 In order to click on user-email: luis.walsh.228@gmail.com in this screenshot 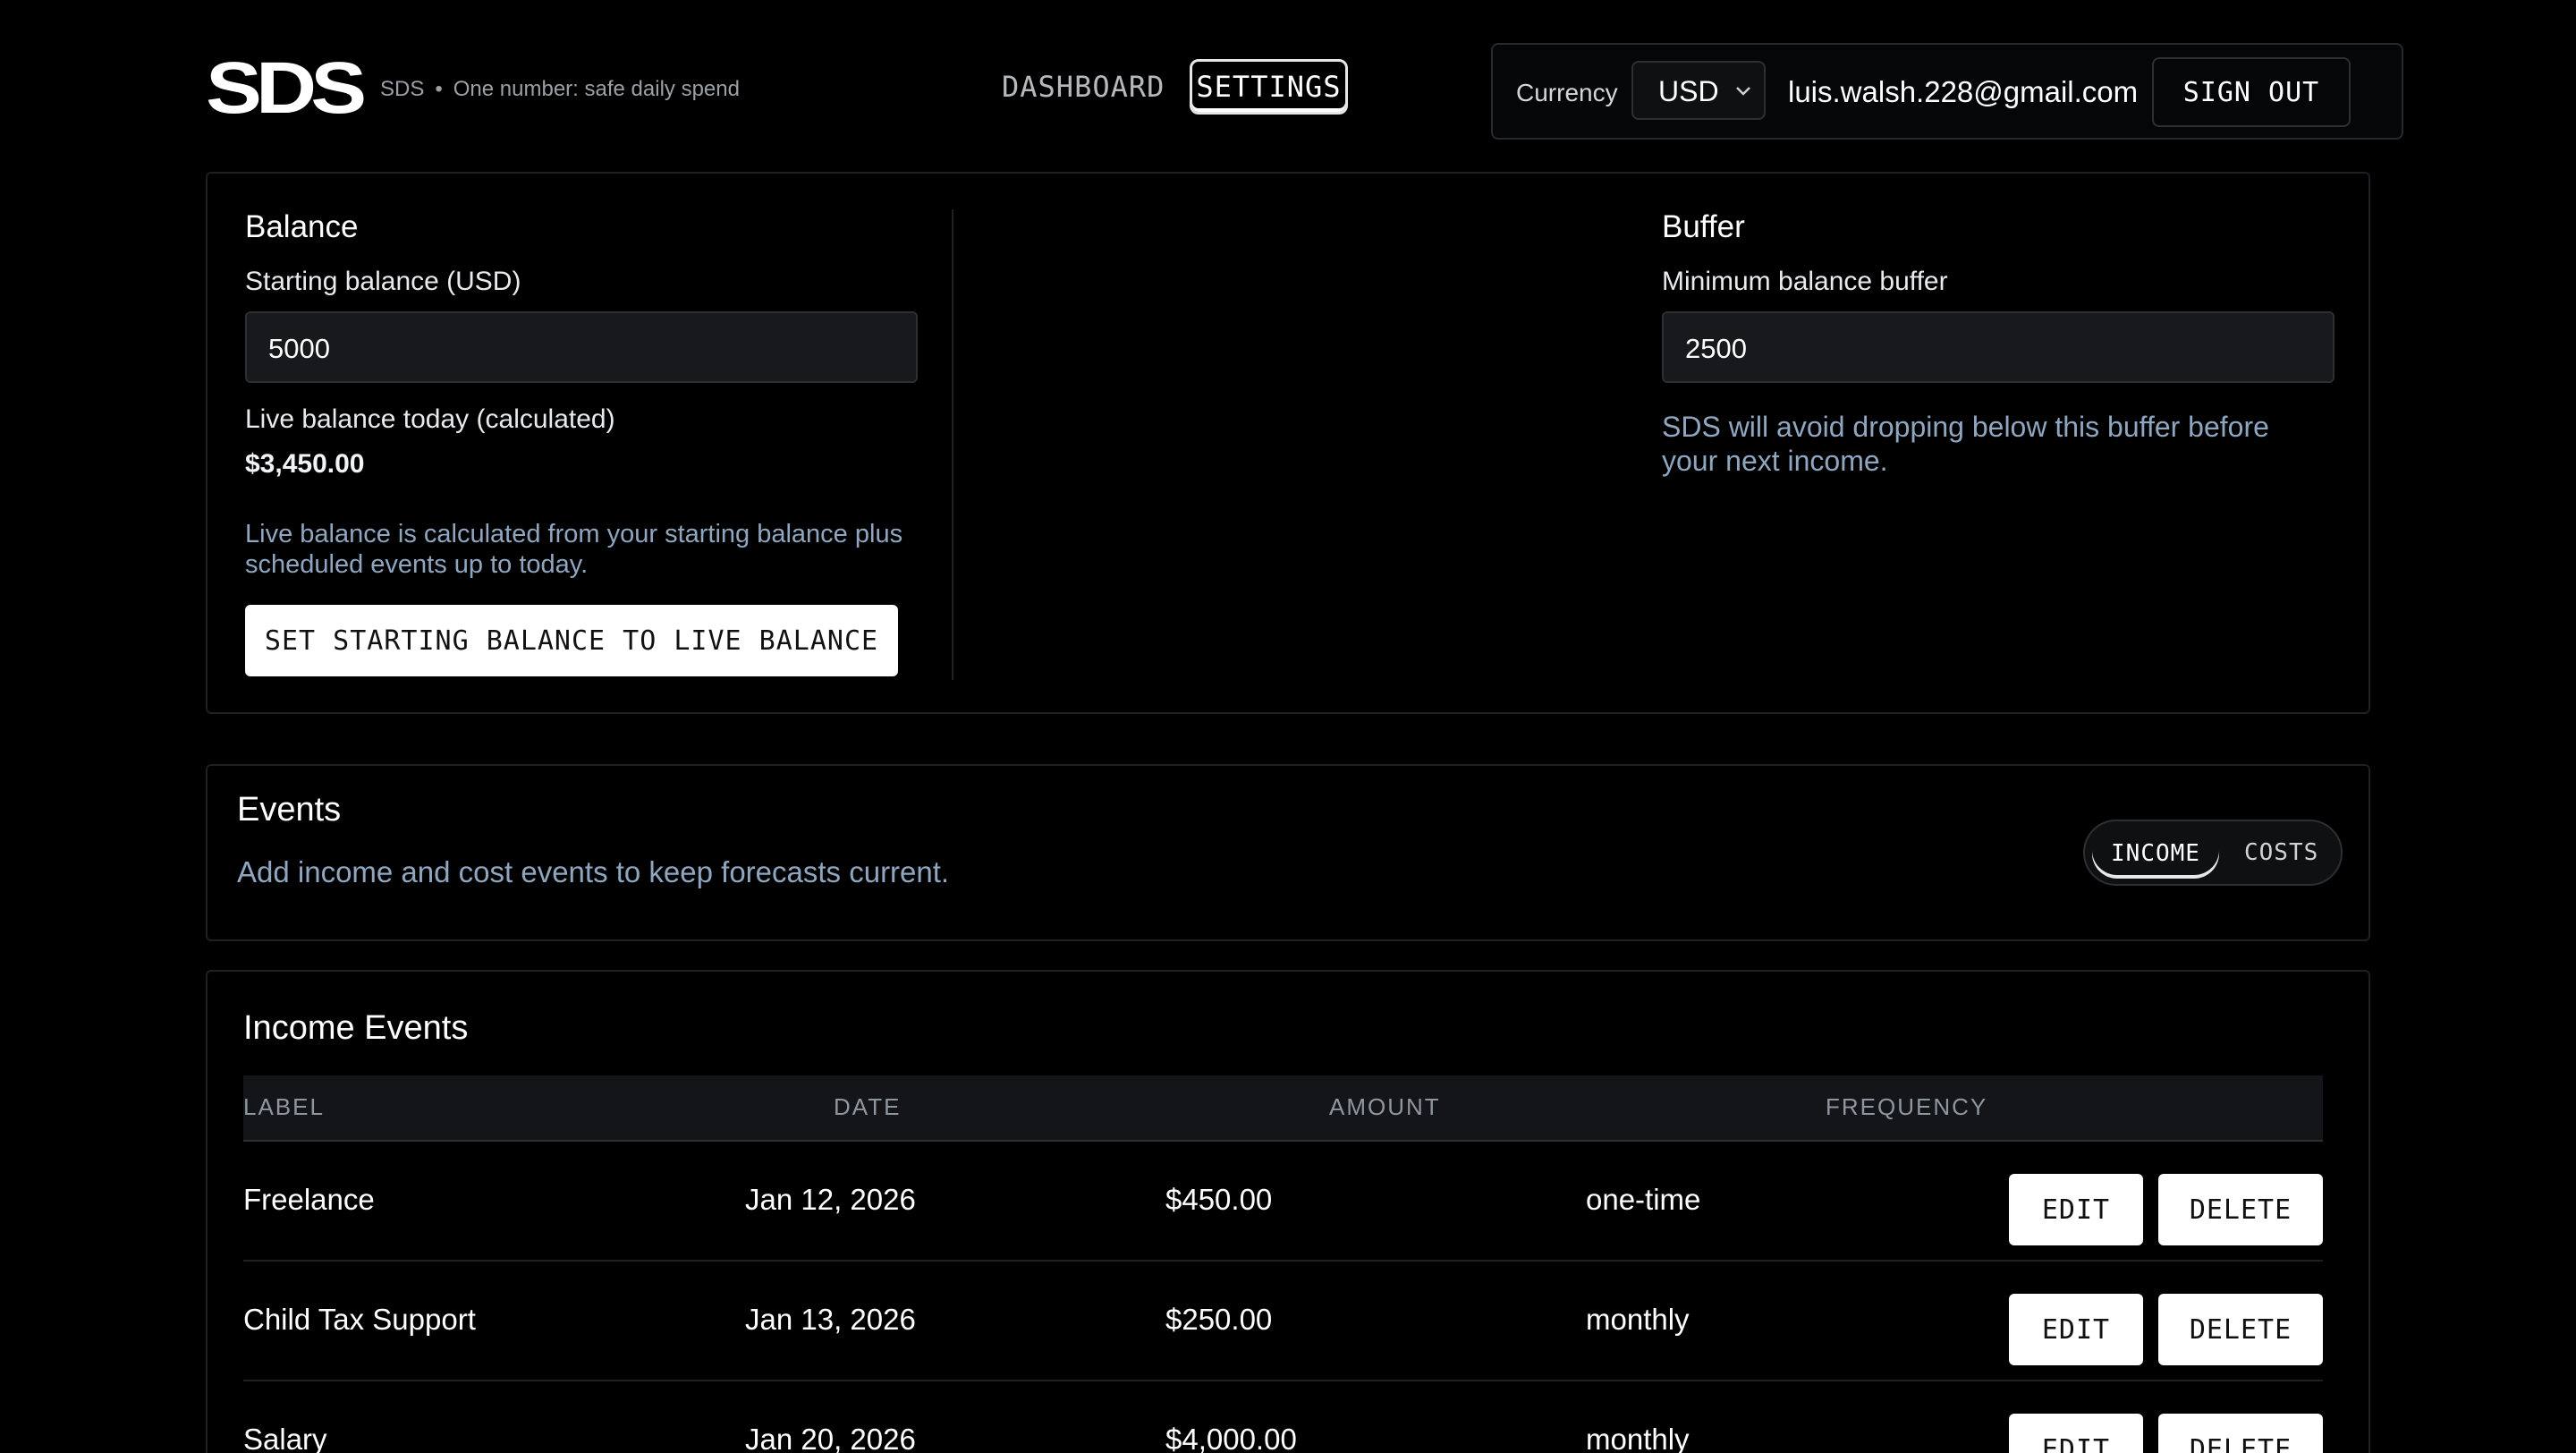, I will do `click(1963, 91)`.